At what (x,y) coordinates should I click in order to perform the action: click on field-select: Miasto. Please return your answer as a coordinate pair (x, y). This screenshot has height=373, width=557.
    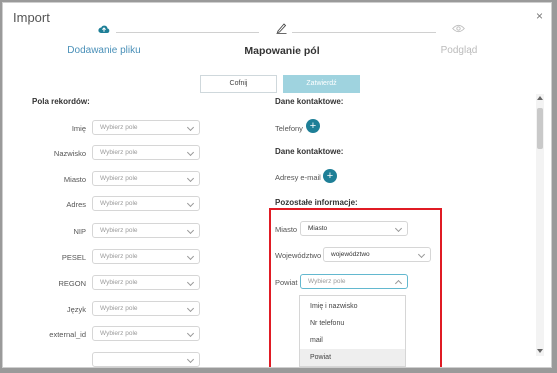
    Looking at the image, I should click on (354, 228).